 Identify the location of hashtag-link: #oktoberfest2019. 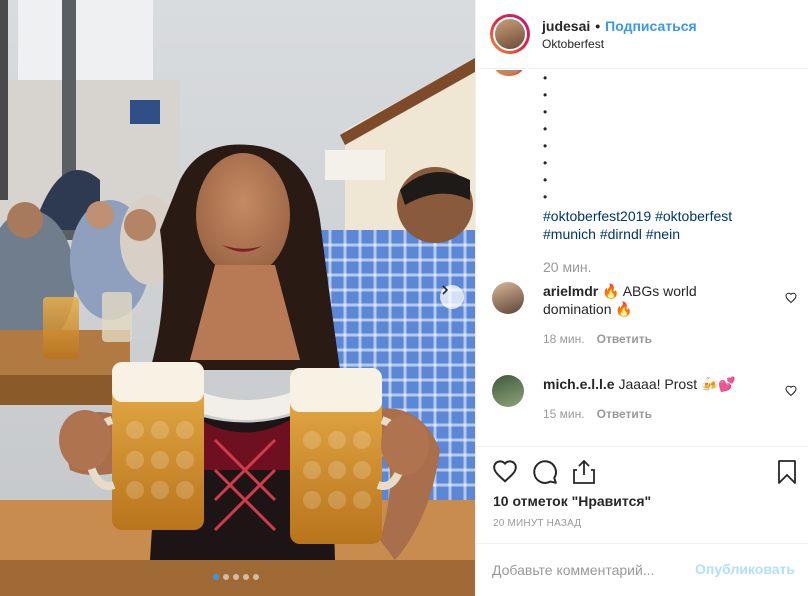
(597, 216).